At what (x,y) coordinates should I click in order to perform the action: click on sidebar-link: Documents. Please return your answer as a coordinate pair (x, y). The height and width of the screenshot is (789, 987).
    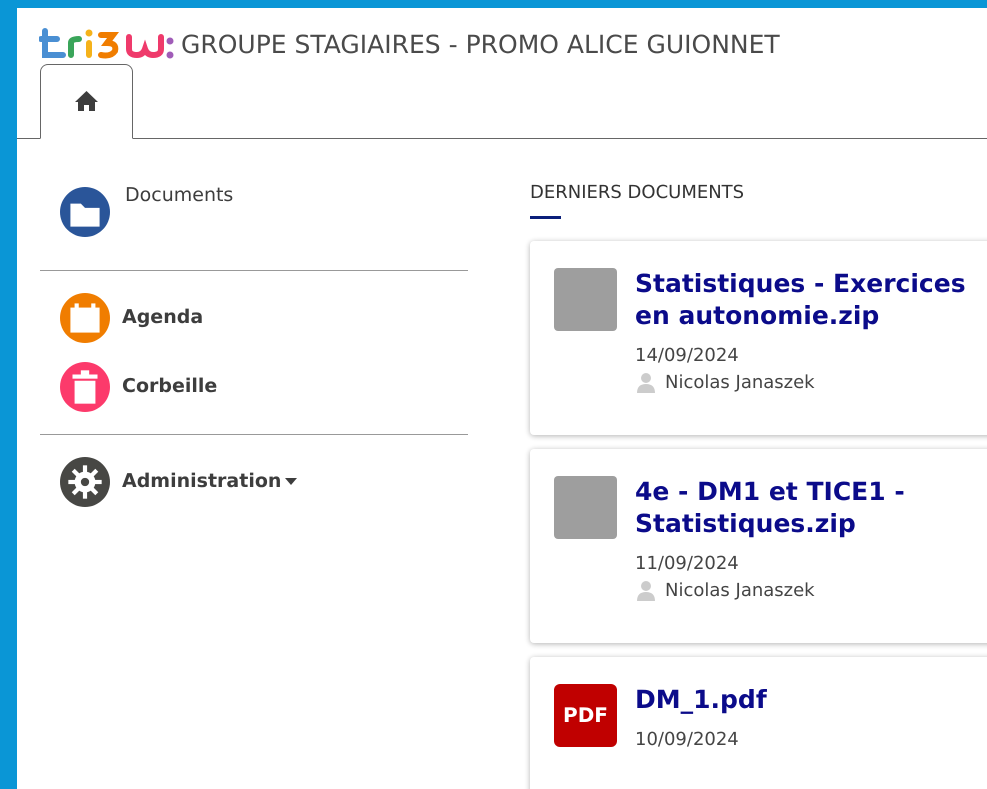
    Looking at the image, I should click on (179, 194).